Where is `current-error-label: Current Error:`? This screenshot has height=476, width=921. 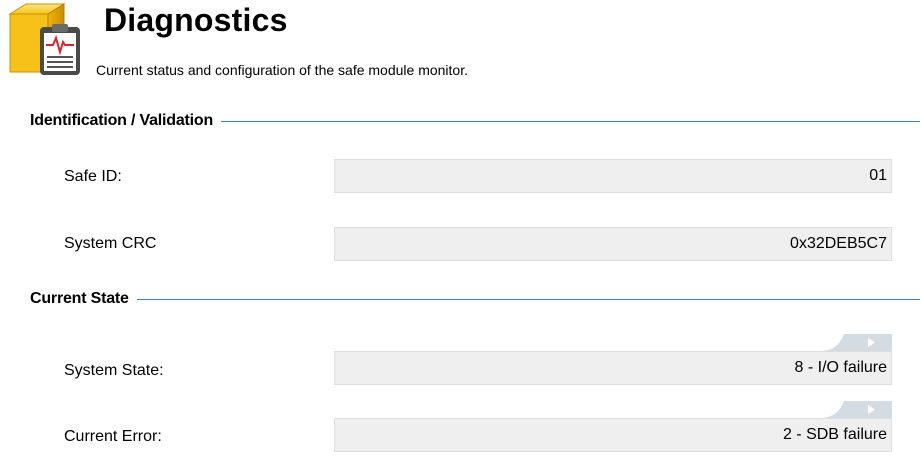 current-error-label: Current Error: is located at coordinates (113, 436).